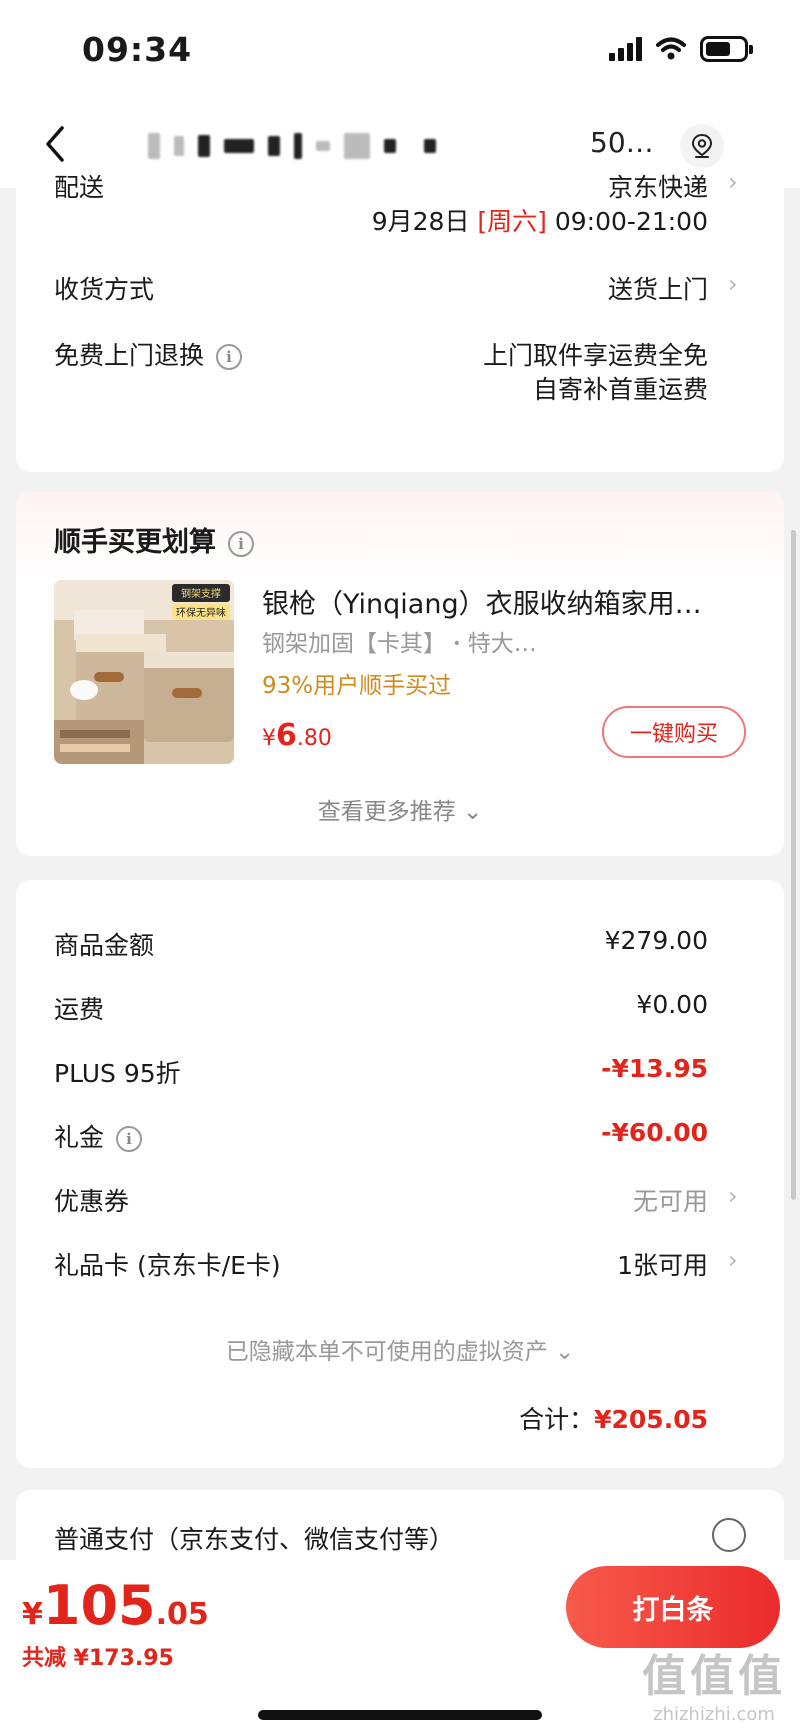  I want to click on shipping-value: ¥0.00, so click(672, 1004).